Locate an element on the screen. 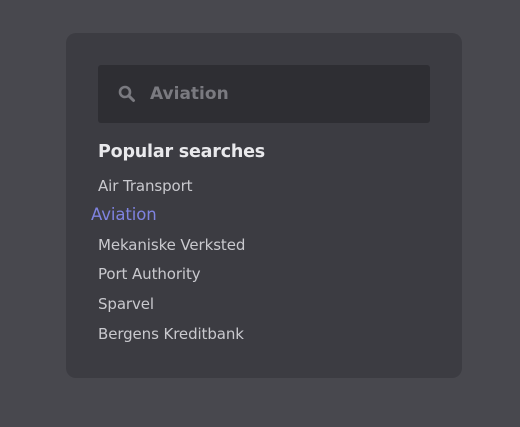  popular-search-item: Air Transport is located at coordinates (145, 186).